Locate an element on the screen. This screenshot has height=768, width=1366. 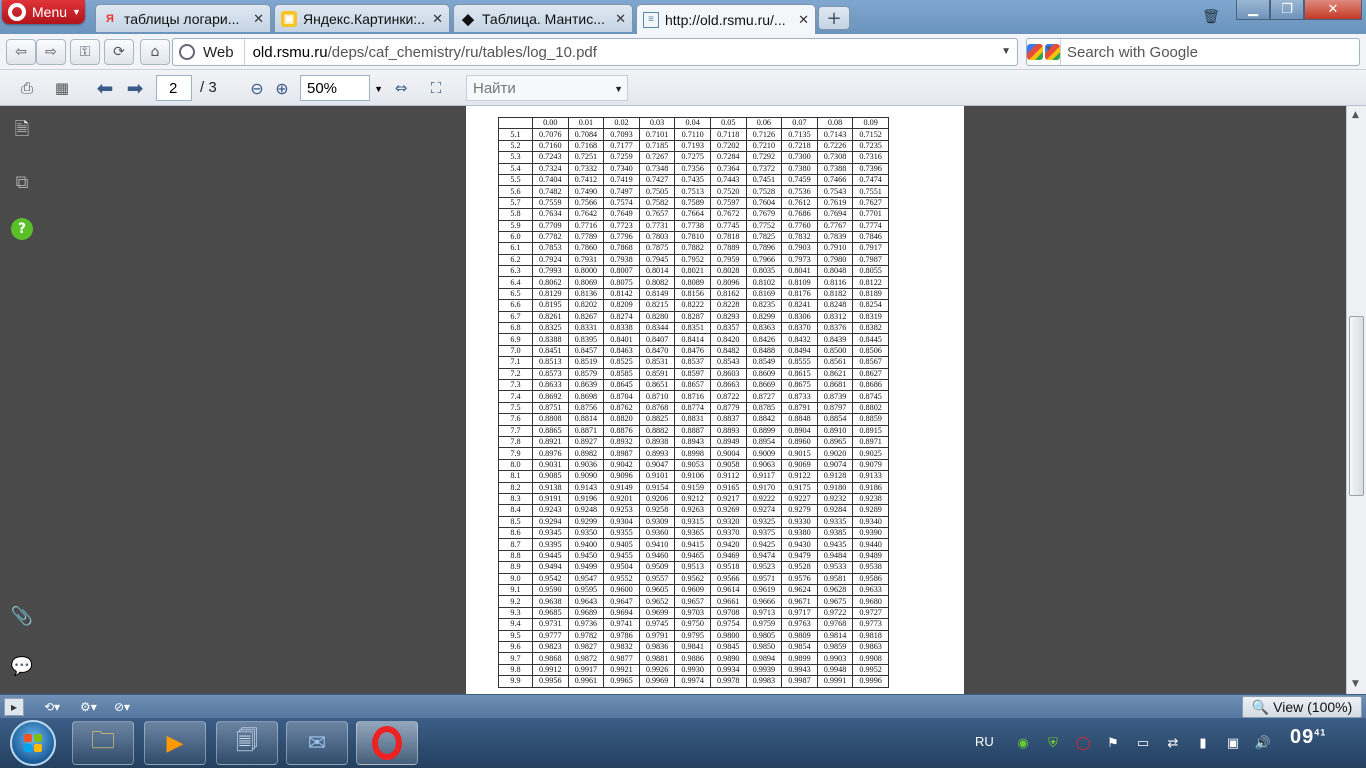
mantissa-cell: 0.7672 is located at coordinates (728, 214).